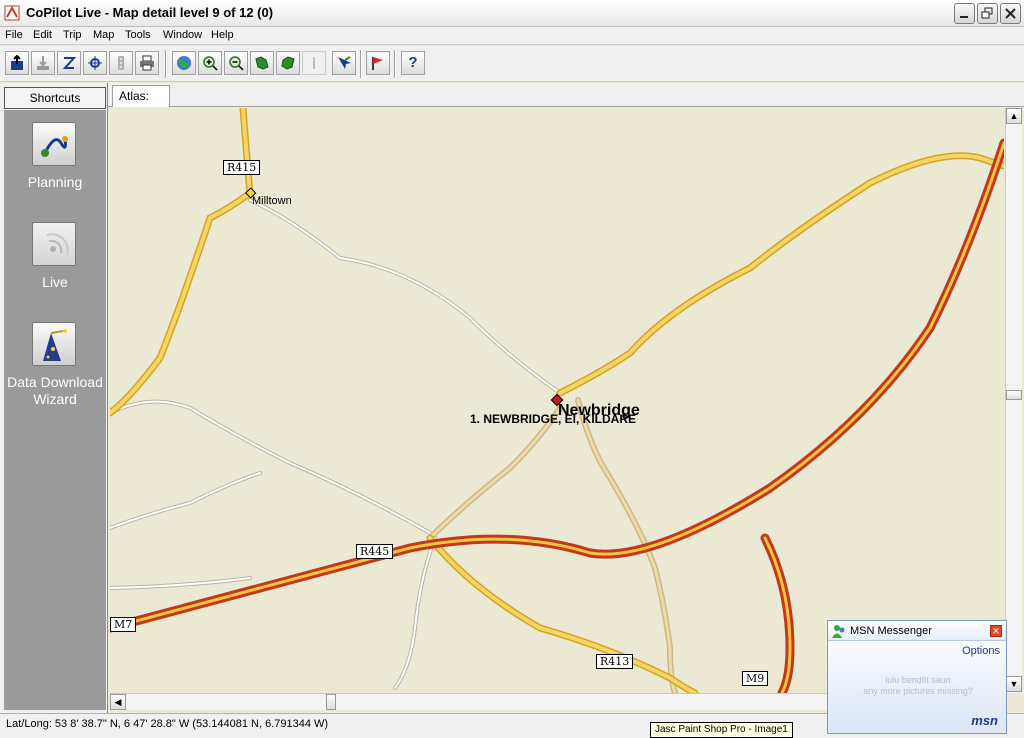  I want to click on globe-icon, so click(184, 63).